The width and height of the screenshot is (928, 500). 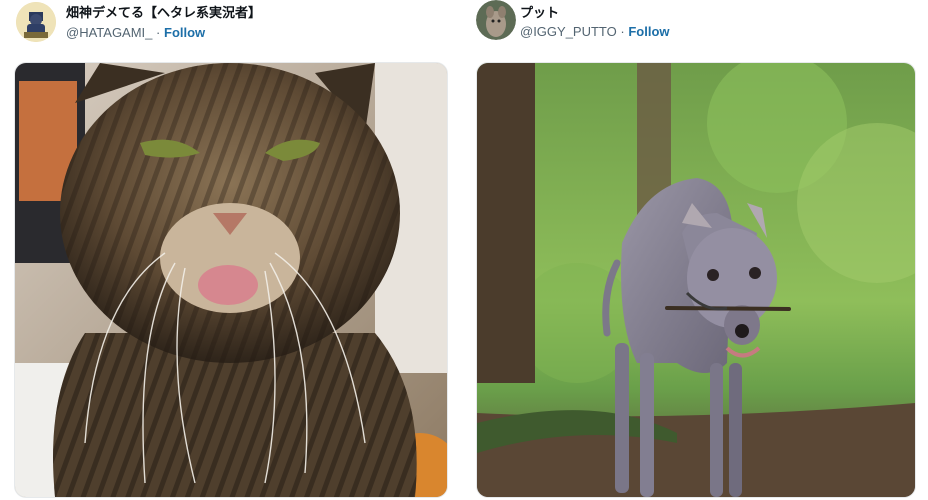 What do you see at coordinates (539, 13) in the screenshot?
I see `display-name: プット` at bounding box center [539, 13].